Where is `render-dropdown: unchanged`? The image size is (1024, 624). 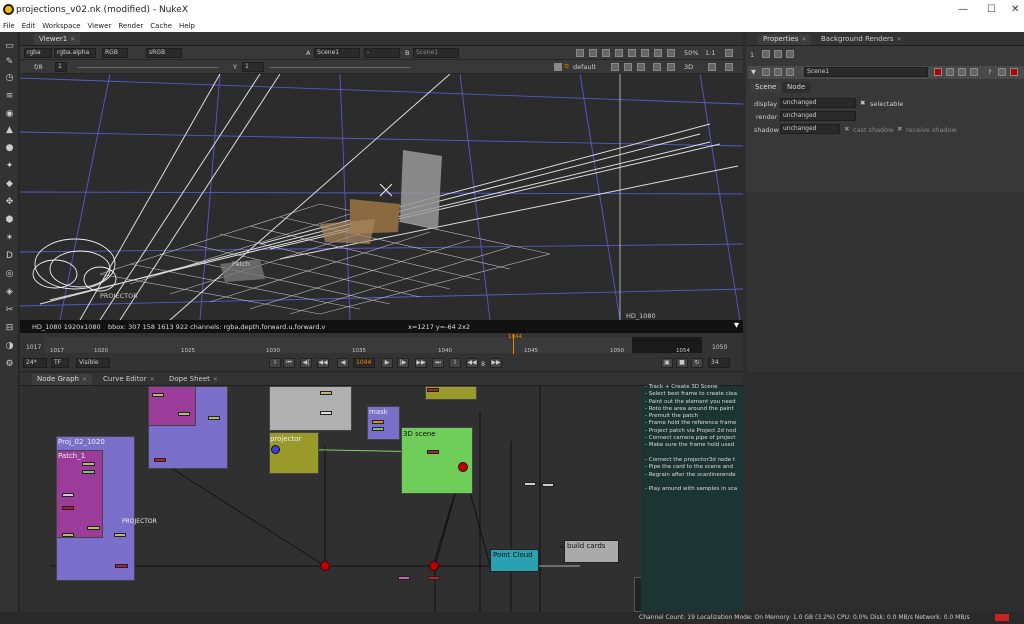 render-dropdown: unchanged is located at coordinates (818, 116).